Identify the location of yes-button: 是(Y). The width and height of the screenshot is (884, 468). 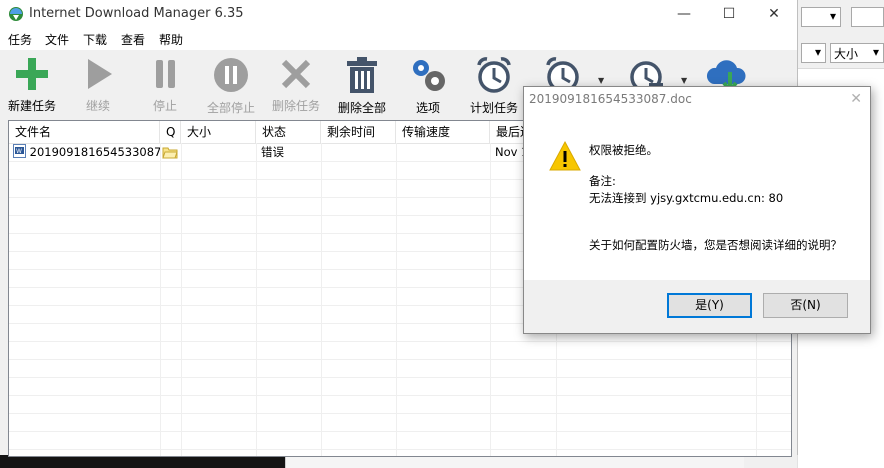
(709, 305).